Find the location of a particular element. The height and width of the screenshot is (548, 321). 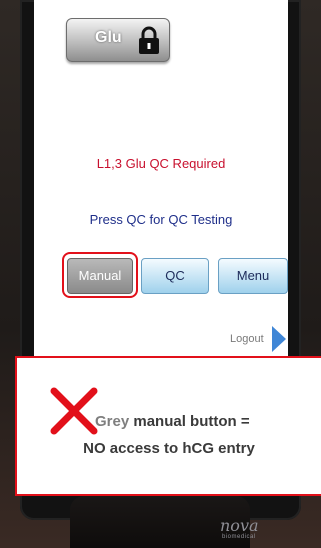

callout-line-1: Grey manual button = is located at coordinates (172, 421).